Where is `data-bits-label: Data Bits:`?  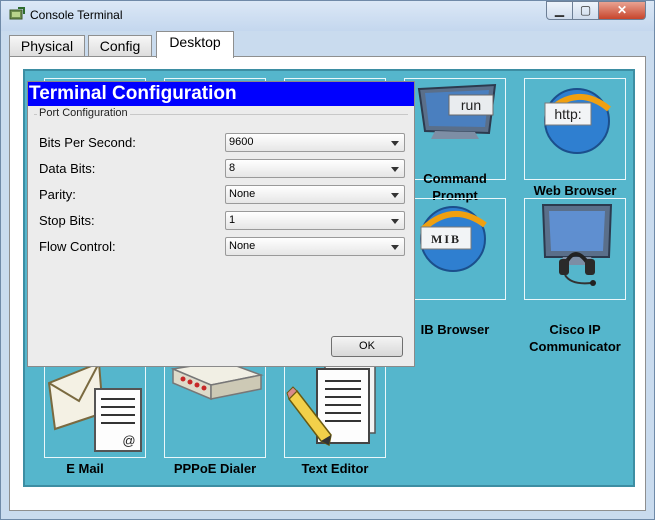 data-bits-label: Data Bits: is located at coordinates (67, 168).